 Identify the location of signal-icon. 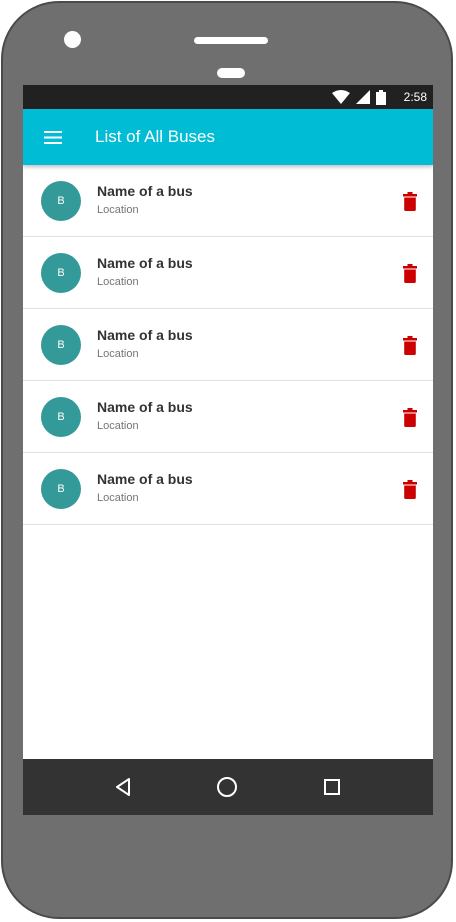
(362, 97).